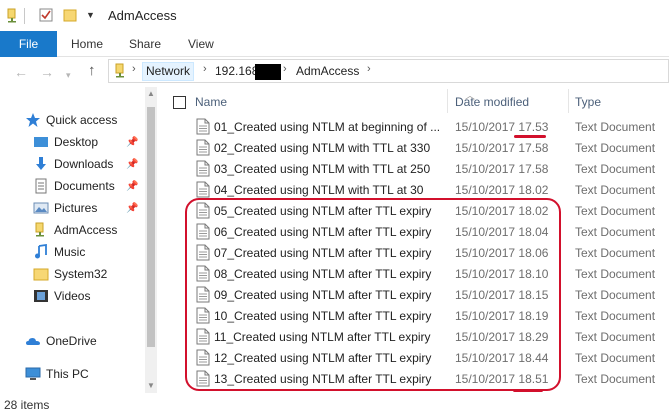 This screenshot has width=669, height=415. Describe the element at coordinates (502, 127) in the screenshot. I see `file-date-modified: 15/10/2017 17.53` at that location.